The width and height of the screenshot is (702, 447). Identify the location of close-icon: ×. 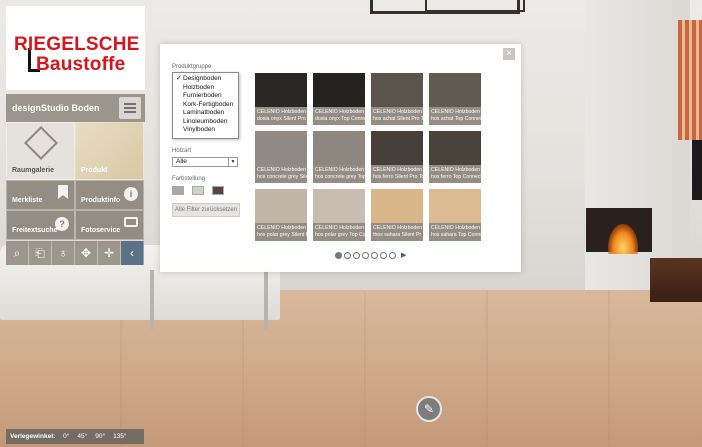
(509, 54).